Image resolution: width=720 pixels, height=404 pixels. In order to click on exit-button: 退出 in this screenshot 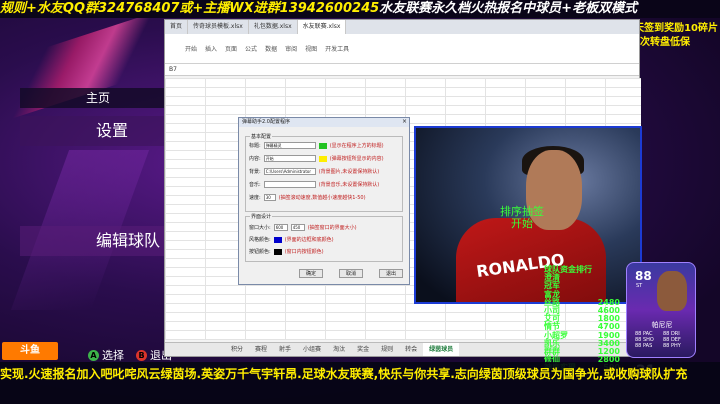, I will do `click(391, 273)`.